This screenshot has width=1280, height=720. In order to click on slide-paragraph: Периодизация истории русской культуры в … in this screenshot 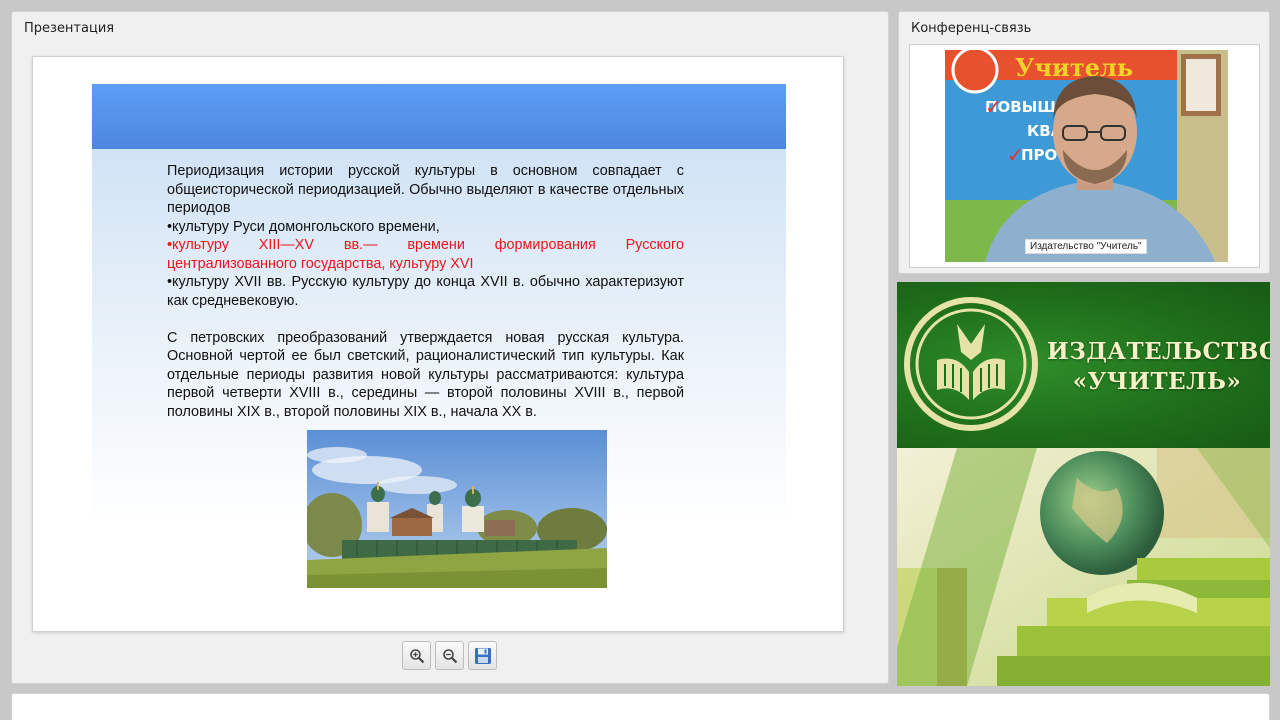, I will do `click(425, 189)`.